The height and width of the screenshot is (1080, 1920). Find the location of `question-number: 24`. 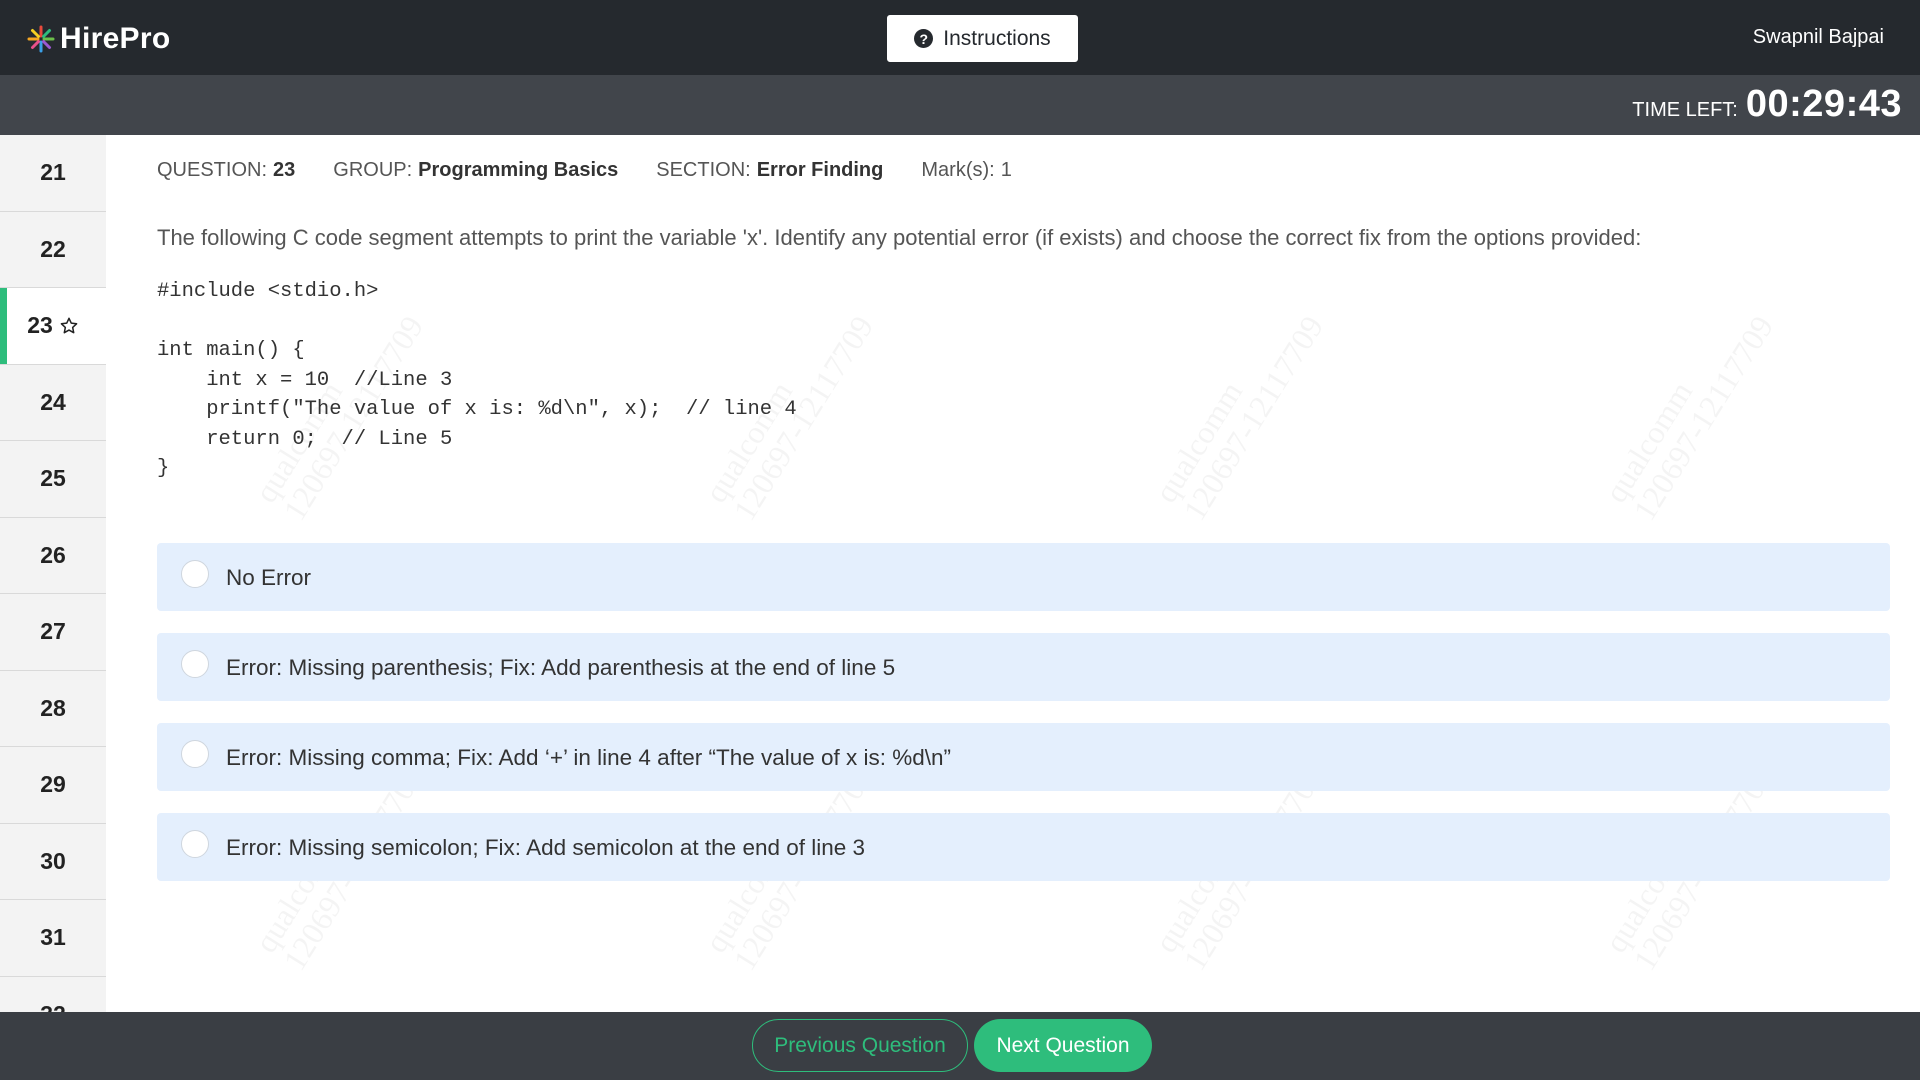

question-number: 24 is located at coordinates (53, 401).